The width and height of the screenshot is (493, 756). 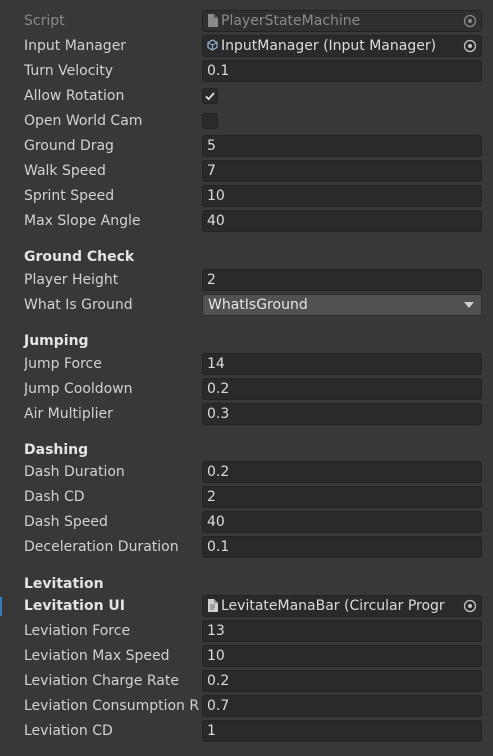 I want to click on dash-cd-label: Dash CD, so click(x=54, y=497).